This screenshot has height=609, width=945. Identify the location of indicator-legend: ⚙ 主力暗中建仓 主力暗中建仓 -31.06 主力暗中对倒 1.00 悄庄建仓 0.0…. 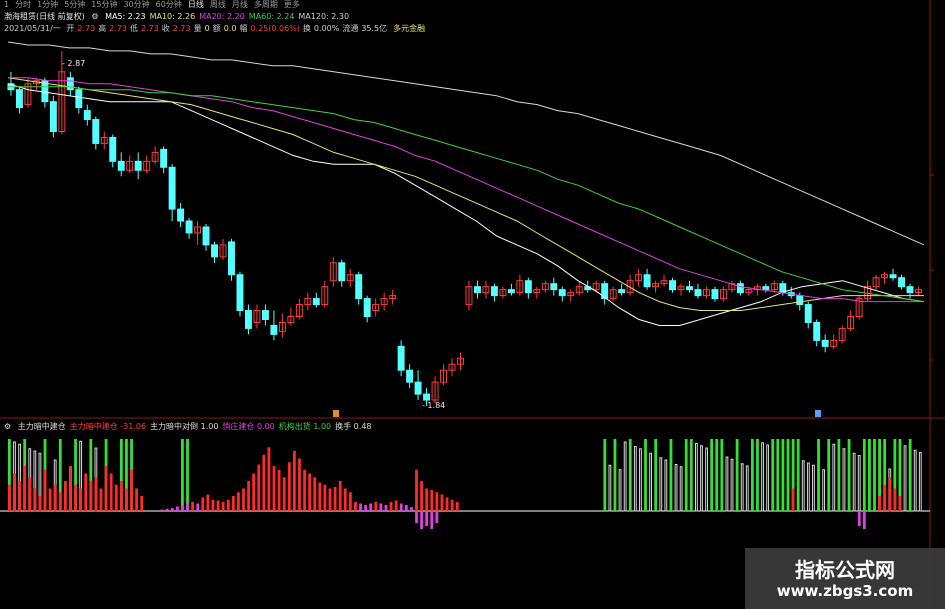
(192, 427).